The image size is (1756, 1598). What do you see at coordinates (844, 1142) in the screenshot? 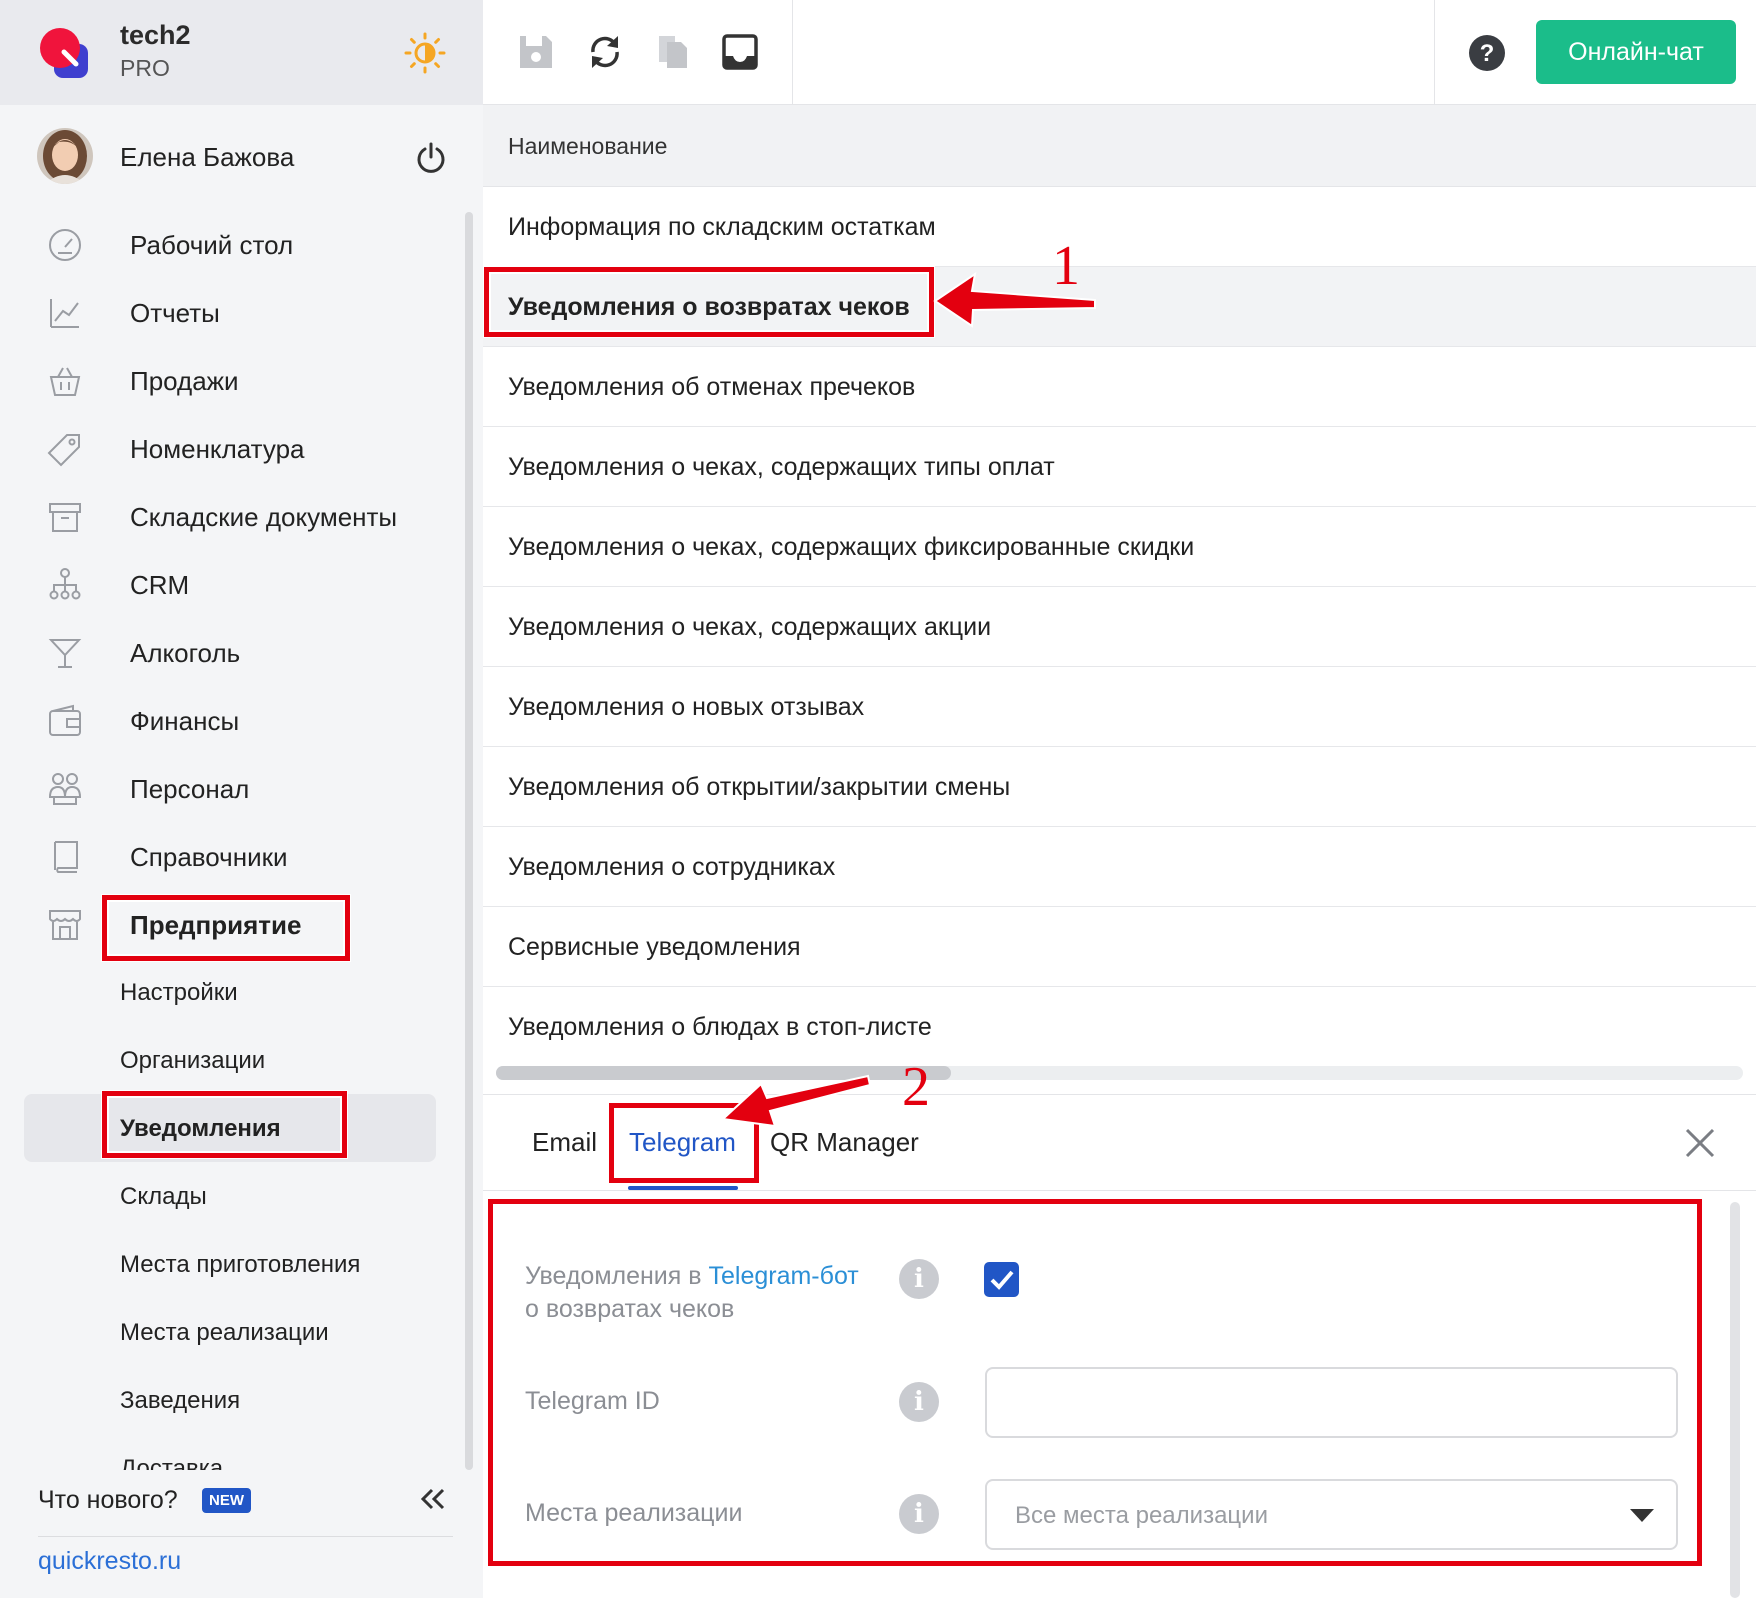
I see `tab-qr-manager: QR Manager` at bounding box center [844, 1142].